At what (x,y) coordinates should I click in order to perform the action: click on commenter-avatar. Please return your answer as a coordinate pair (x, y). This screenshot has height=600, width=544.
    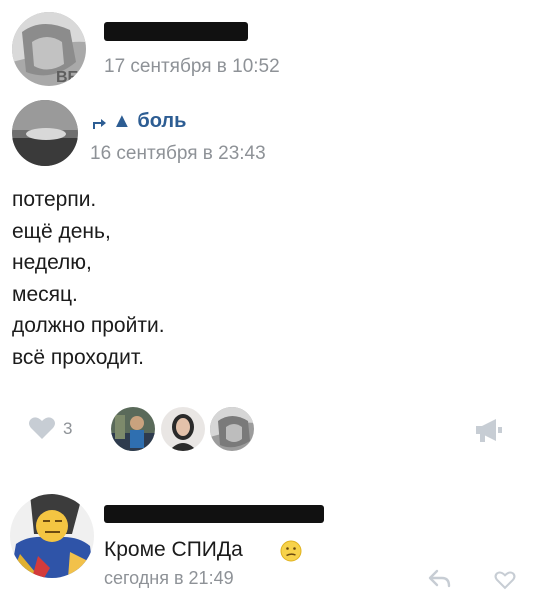
    Looking at the image, I should click on (52, 536).